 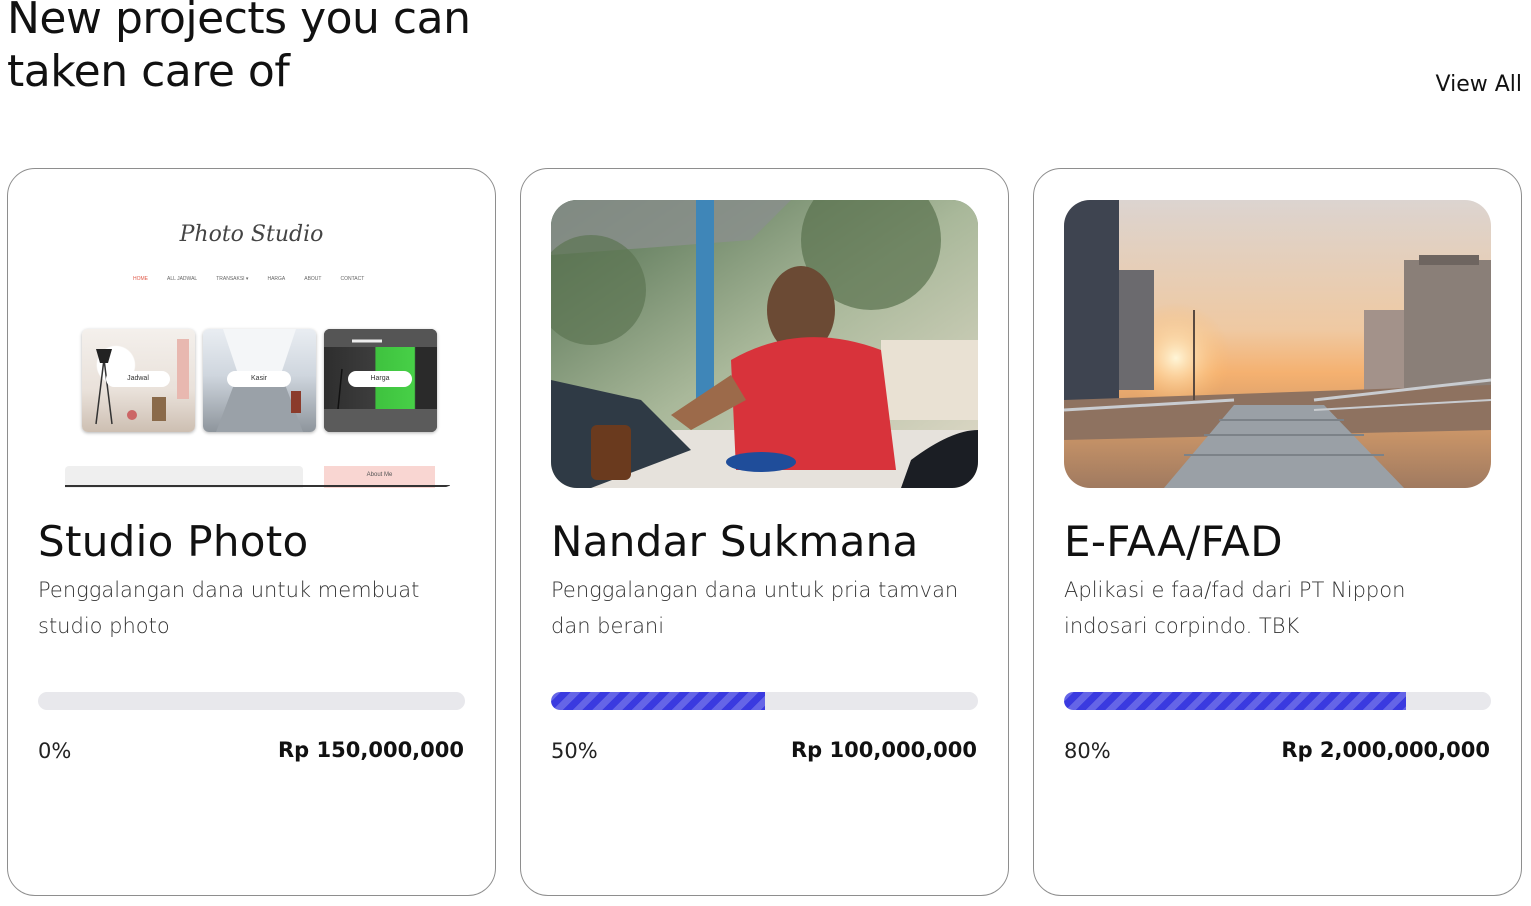 What do you see at coordinates (140, 279) in the screenshot?
I see `mockup-nav-item: HOME` at bounding box center [140, 279].